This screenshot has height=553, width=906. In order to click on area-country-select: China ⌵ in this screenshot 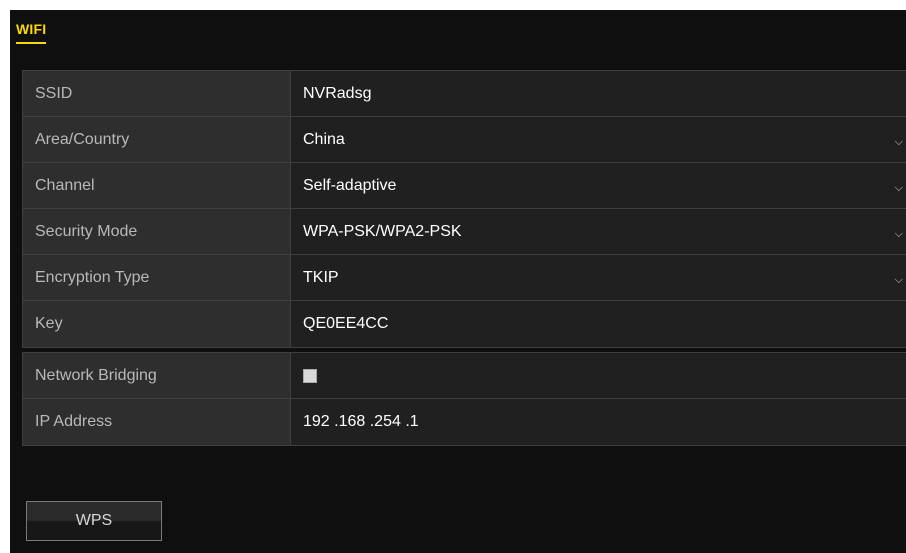, I will do `click(598, 139)`.